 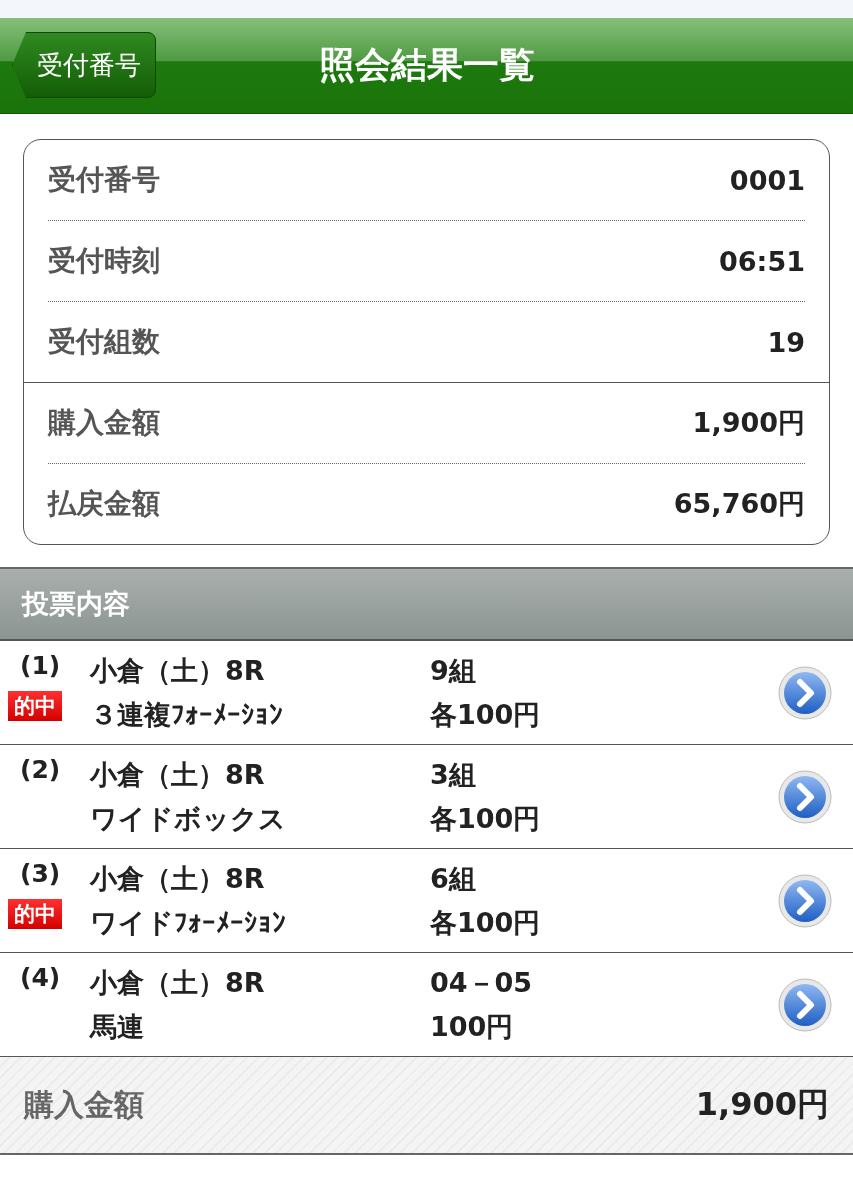 What do you see at coordinates (104, 342) in the screenshot?
I see `summary-label: 受付組数` at bounding box center [104, 342].